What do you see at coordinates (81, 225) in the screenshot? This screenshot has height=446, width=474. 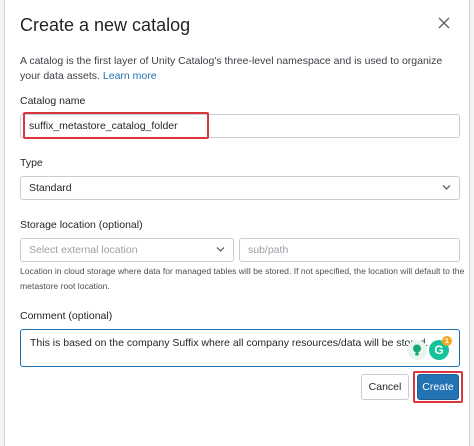 I see `storage-location-label: Storage location (optional)` at bounding box center [81, 225].